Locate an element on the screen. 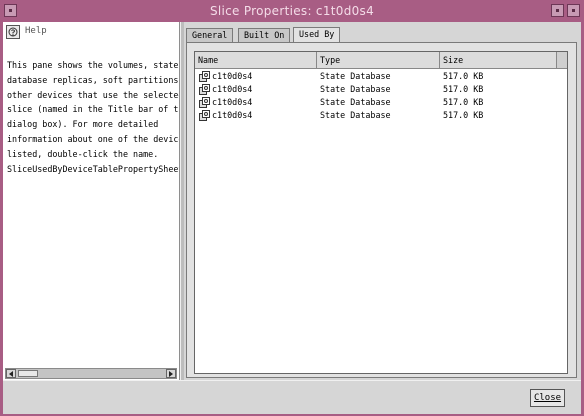 This screenshot has width=584, height=416. maximize-button is located at coordinates (573, 10).